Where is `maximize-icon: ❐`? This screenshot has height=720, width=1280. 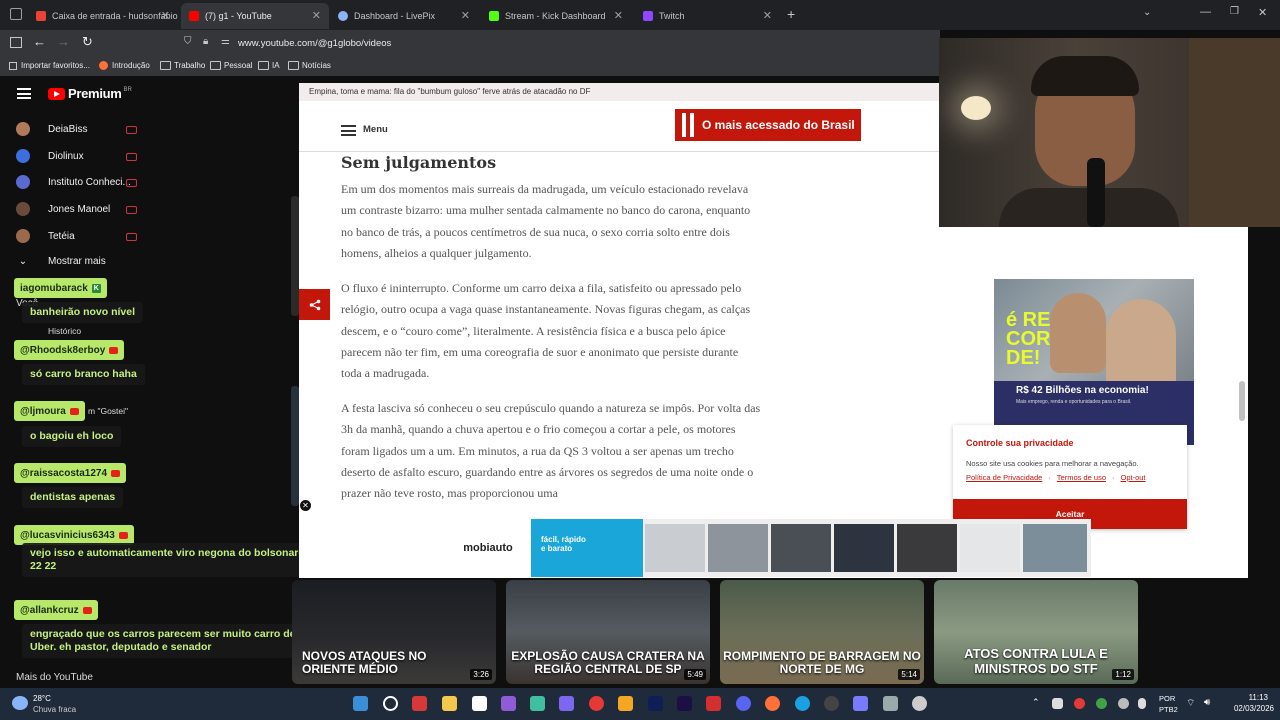 maximize-icon: ❐ is located at coordinates (1234, 11).